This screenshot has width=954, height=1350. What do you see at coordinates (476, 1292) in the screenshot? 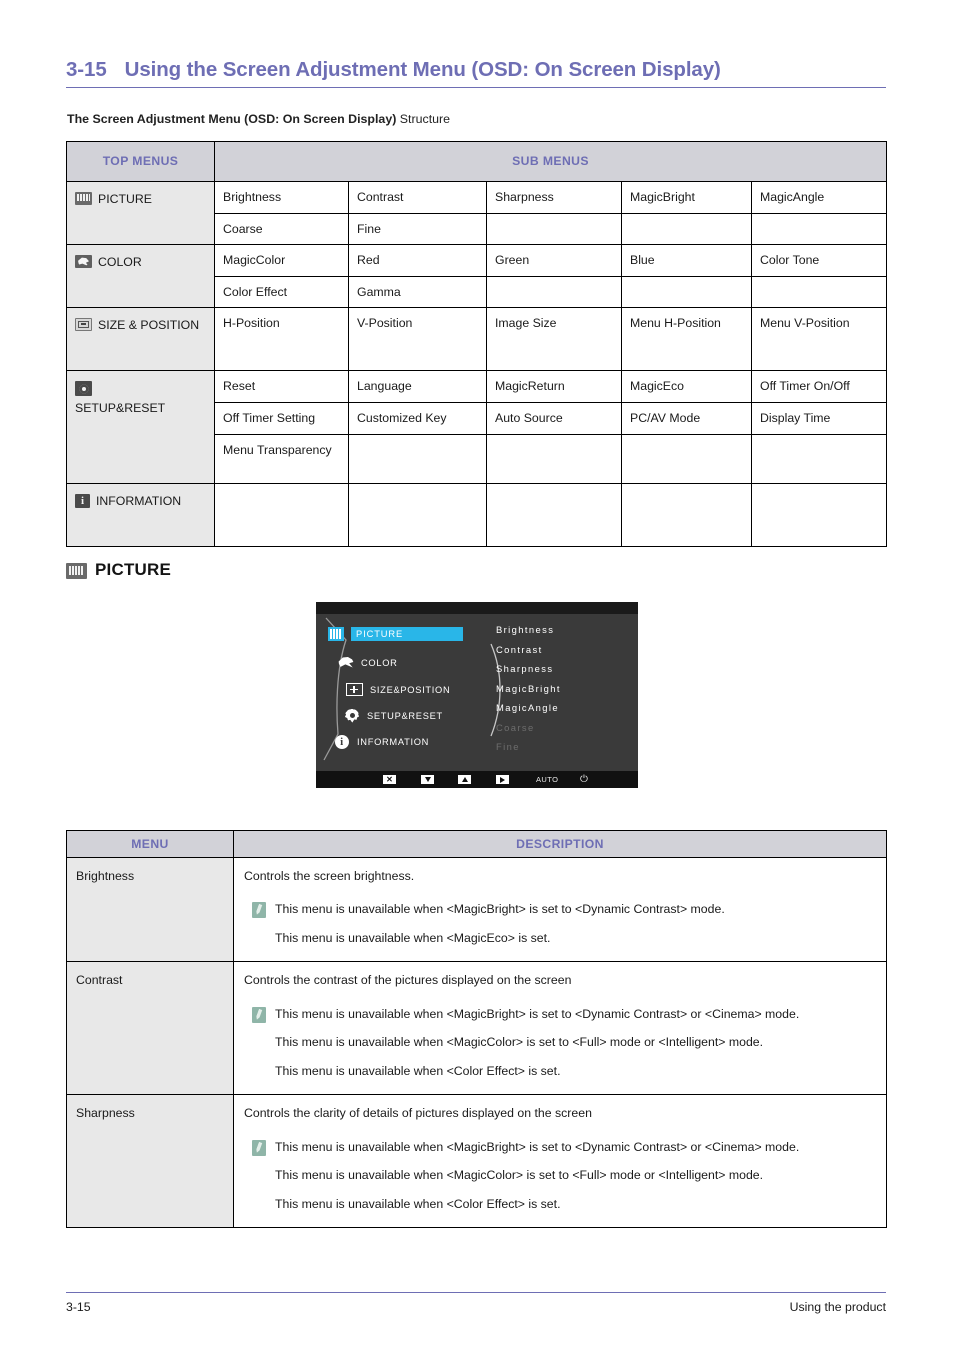
I see `footer-rule` at bounding box center [476, 1292].